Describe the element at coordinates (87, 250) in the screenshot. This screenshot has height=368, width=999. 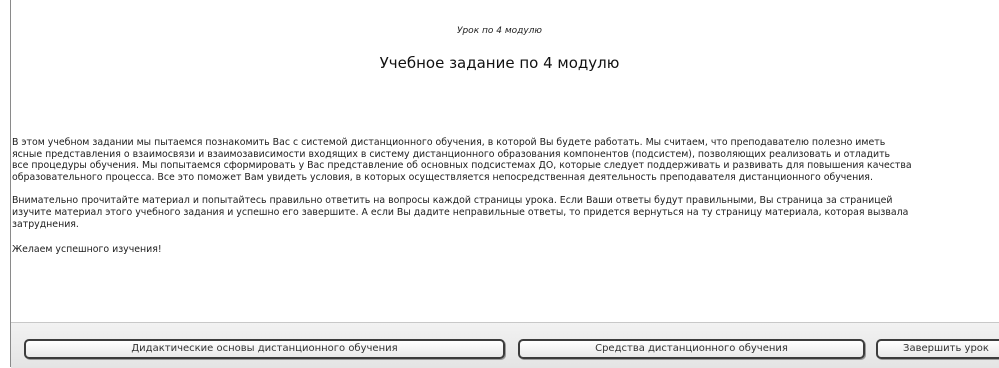
I see `closing-wish: Желаем успешного изучения!` at that location.